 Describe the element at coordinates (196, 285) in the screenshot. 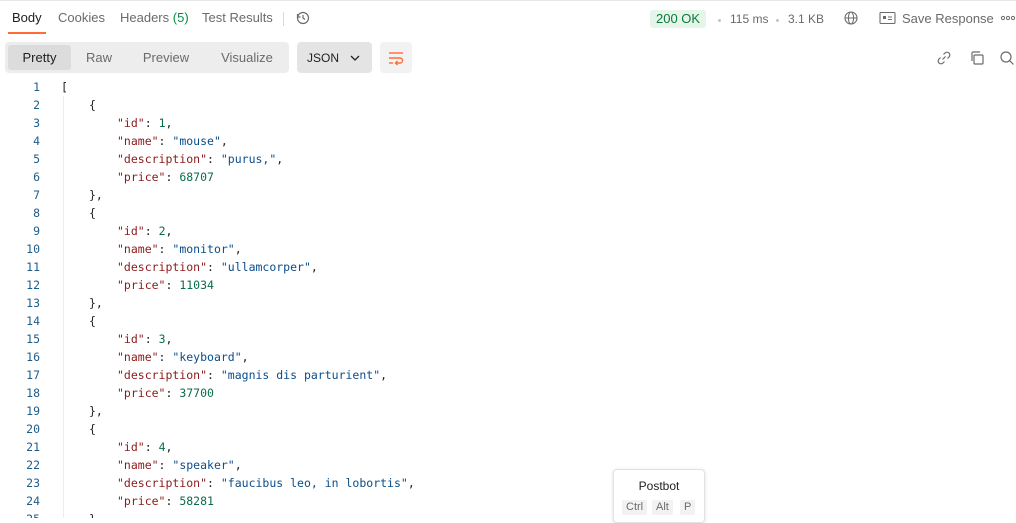

I see `json-number: 11034` at that location.